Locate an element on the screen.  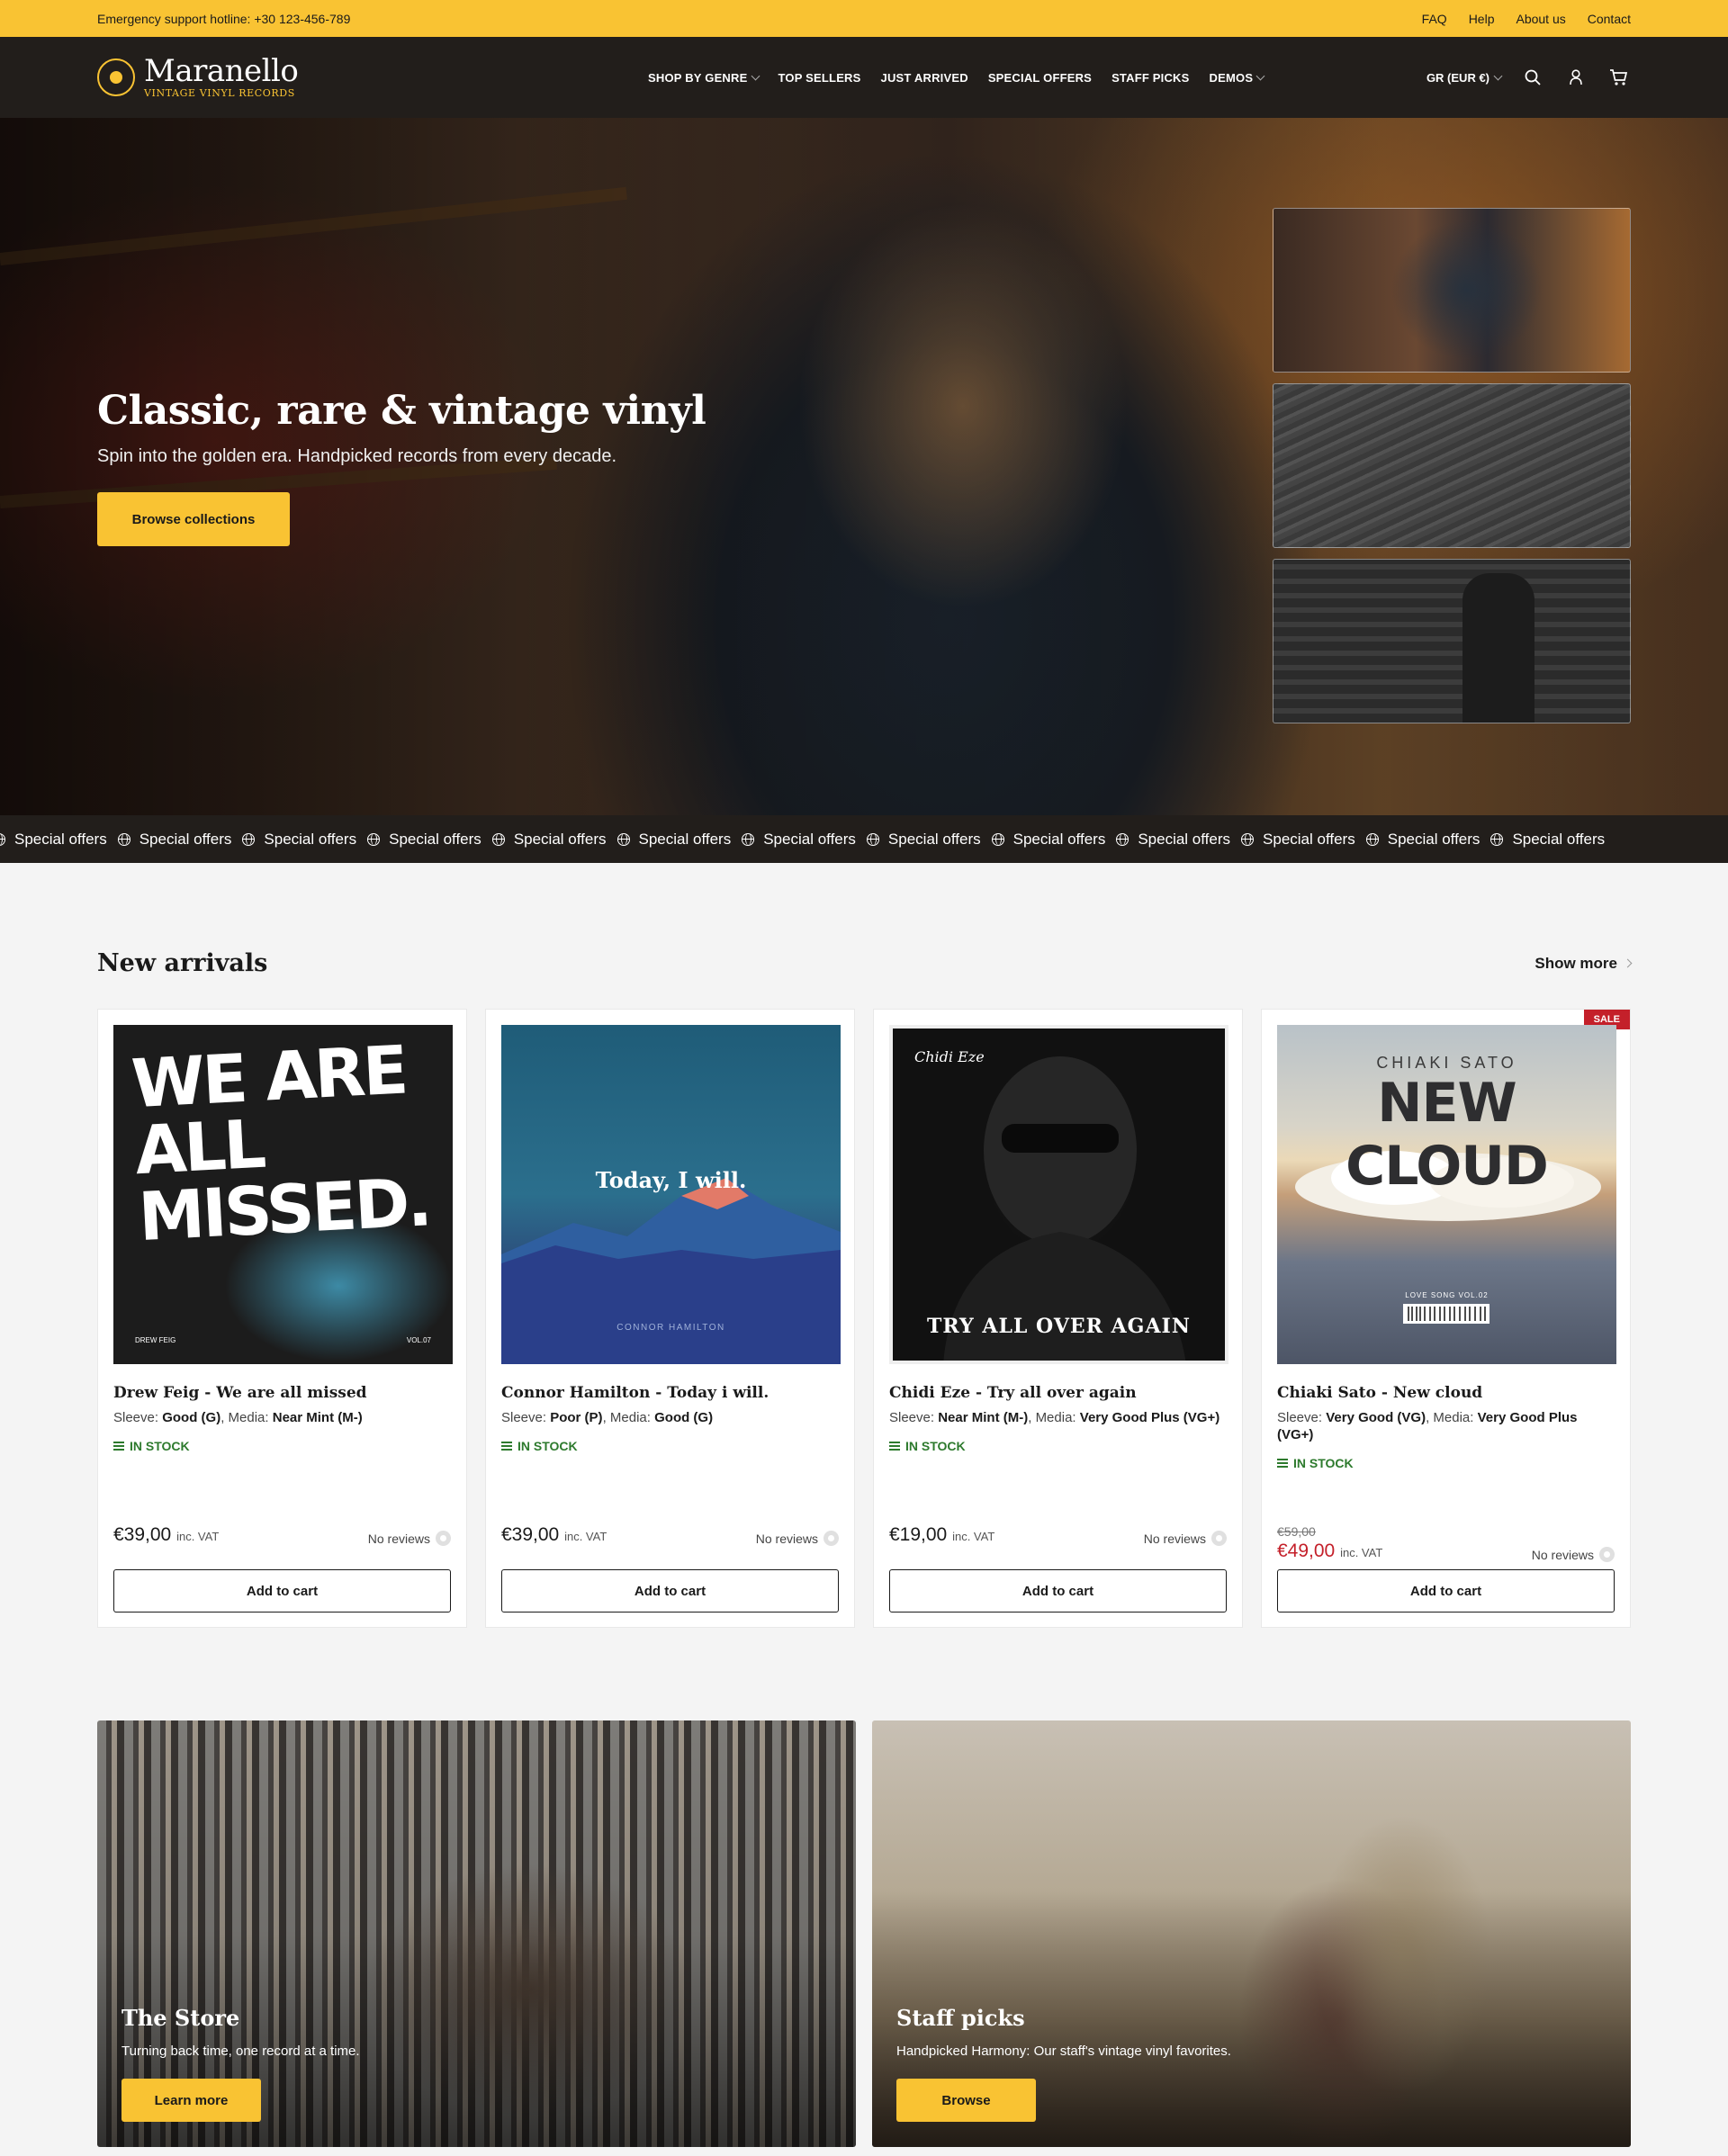
cover-text: WE ARE ALL MISSED. is located at coordinates (281, 1144).